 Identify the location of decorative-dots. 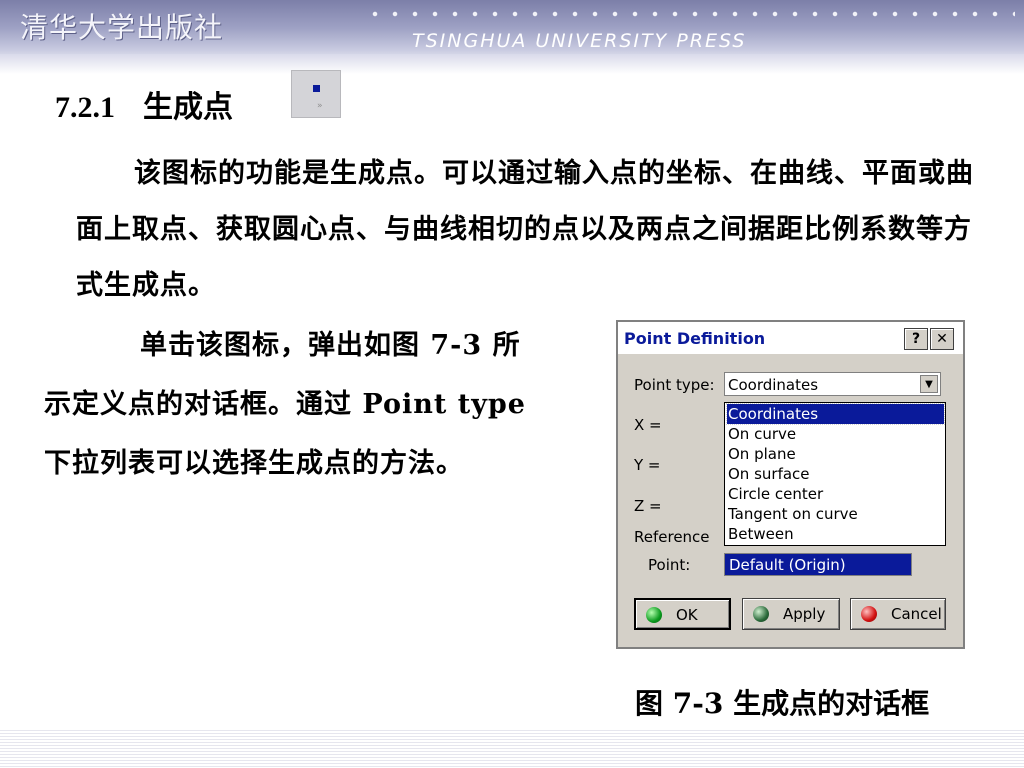
(690, 14).